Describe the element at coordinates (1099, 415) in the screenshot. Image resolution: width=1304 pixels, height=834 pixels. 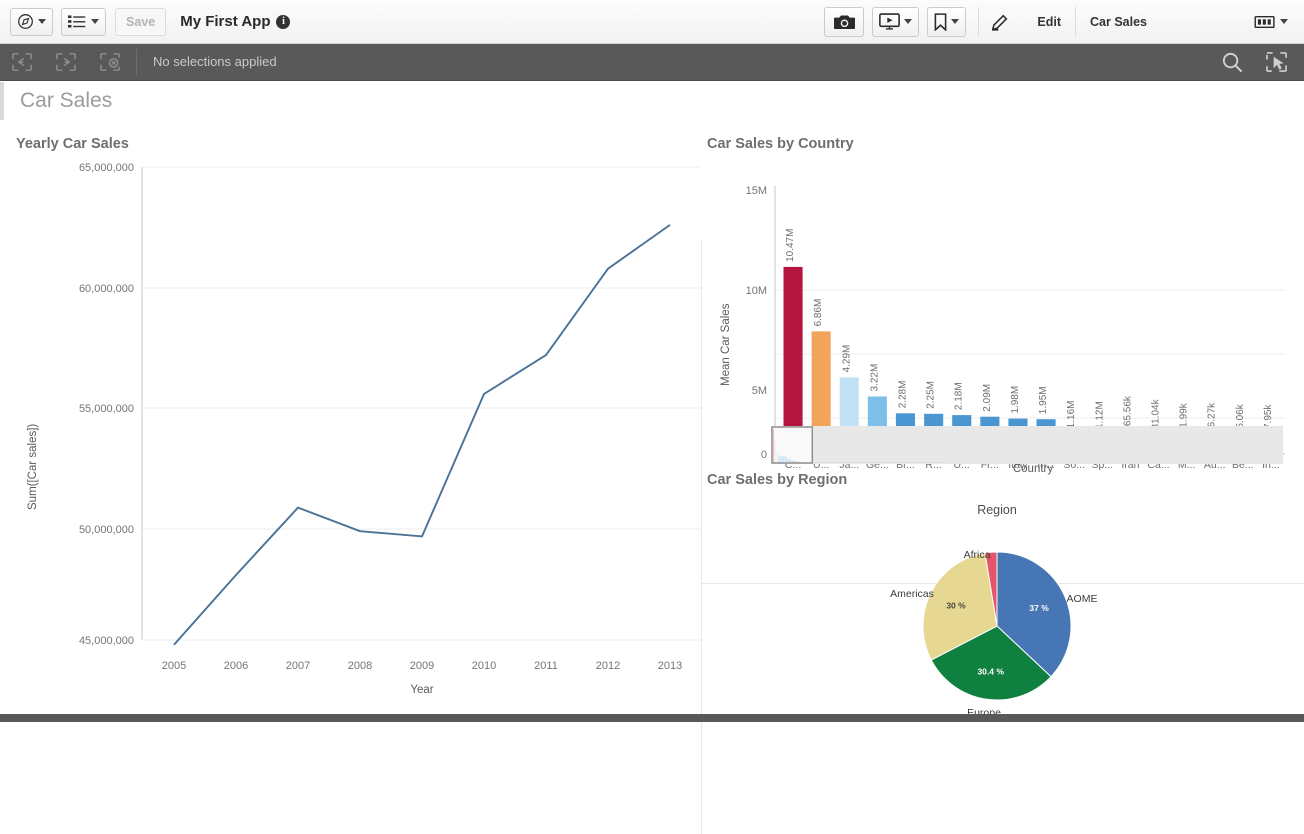
I see `bar-value-label: 1.12M` at that location.